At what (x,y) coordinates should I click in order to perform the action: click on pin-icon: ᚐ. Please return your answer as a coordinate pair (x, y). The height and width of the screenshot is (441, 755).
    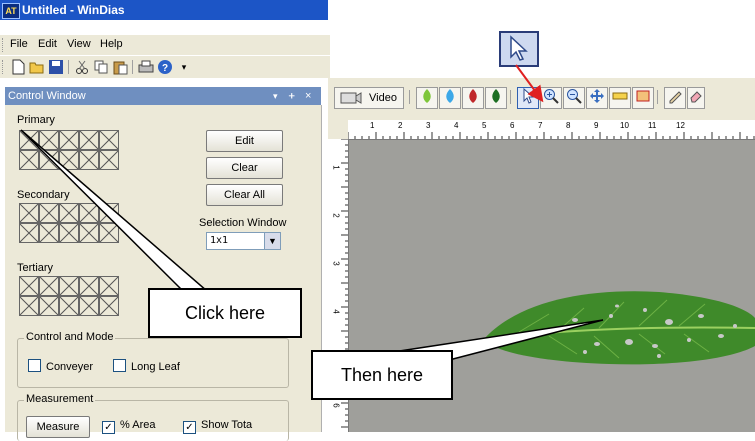
    Looking at the image, I should click on (291, 96).